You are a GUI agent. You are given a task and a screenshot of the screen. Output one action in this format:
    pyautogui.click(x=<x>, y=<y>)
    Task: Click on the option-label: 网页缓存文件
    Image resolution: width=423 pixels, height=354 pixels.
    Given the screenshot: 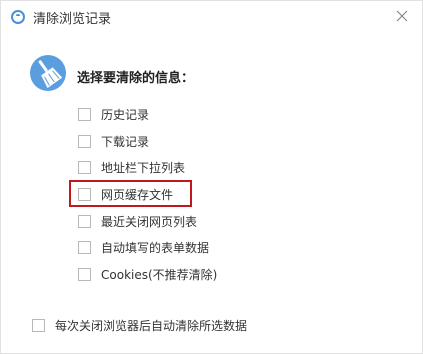 What is the action you would take?
    pyautogui.click(x=137, y=195)
    